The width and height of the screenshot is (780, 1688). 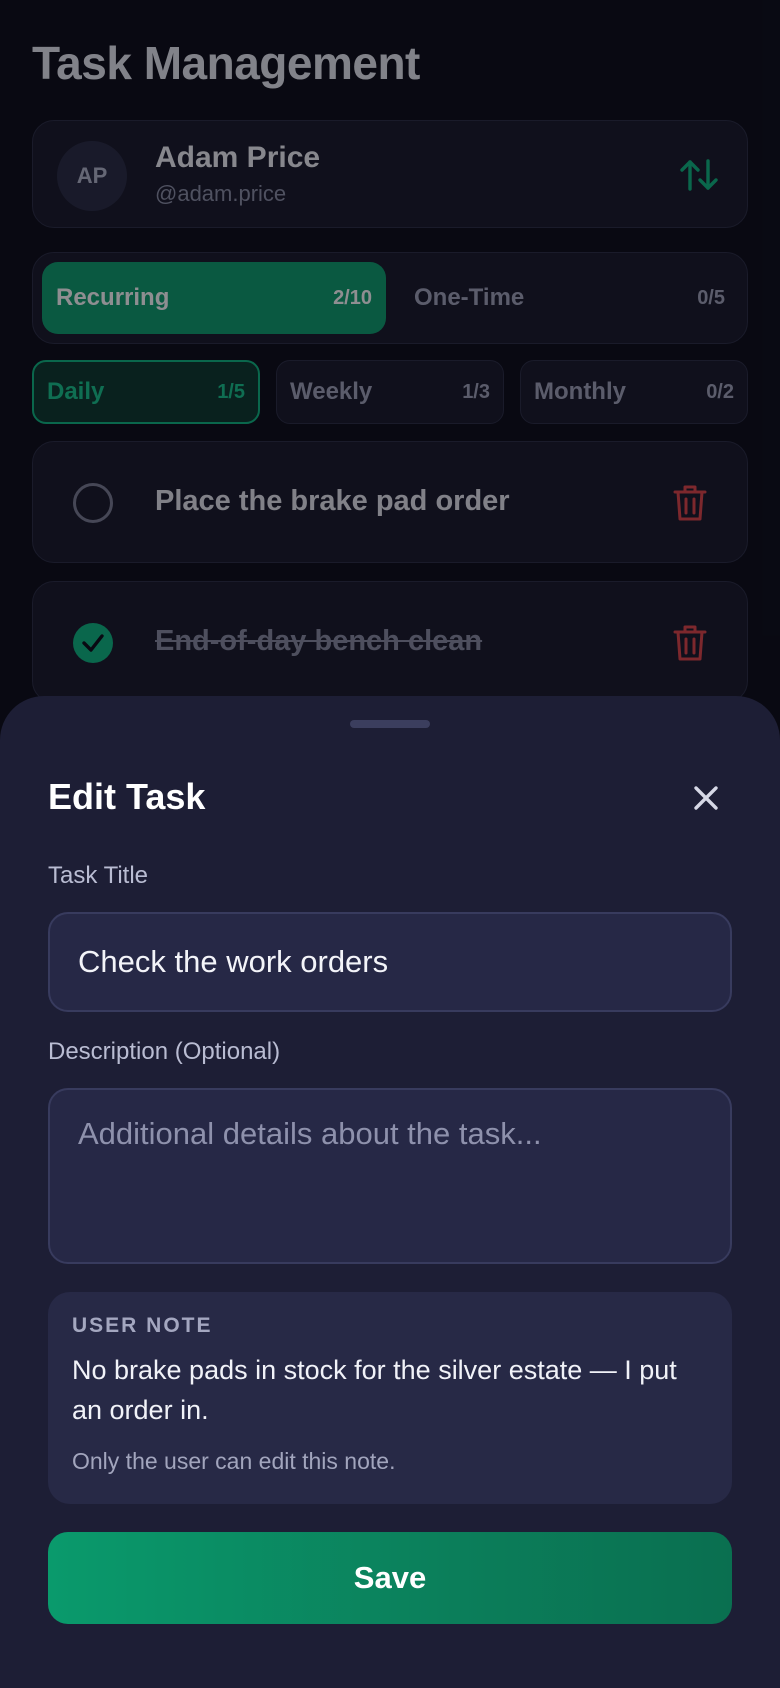 I want to click on task-title-label: Task Title, so click(x=98, y=875).